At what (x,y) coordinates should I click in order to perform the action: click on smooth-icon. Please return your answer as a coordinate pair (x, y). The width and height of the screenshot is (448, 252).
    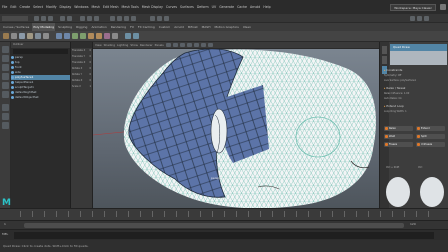
    Looking at the image, I should click on (128, 36).